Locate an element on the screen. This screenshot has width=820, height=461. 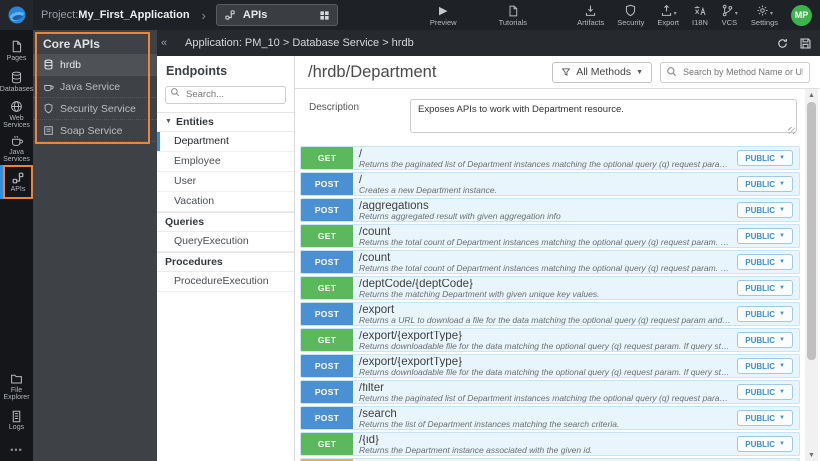
methods-filter-dropdown: All Methods ▼ is located at coordinates (602, 72).